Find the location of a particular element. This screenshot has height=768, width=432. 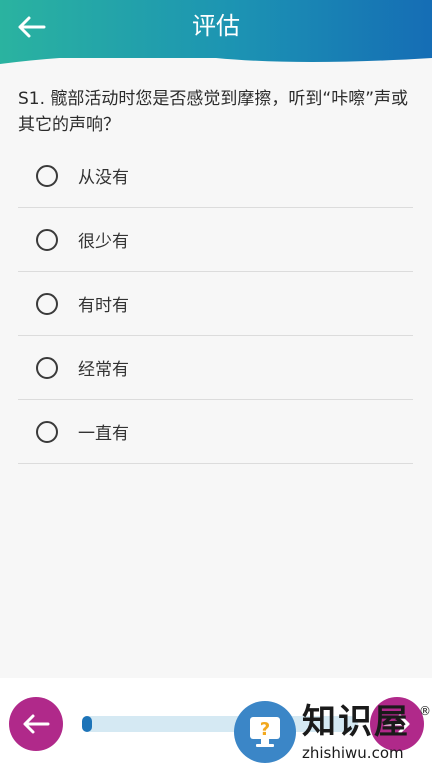

help-monitor-icon: ? is located at coordinates (265, 732).